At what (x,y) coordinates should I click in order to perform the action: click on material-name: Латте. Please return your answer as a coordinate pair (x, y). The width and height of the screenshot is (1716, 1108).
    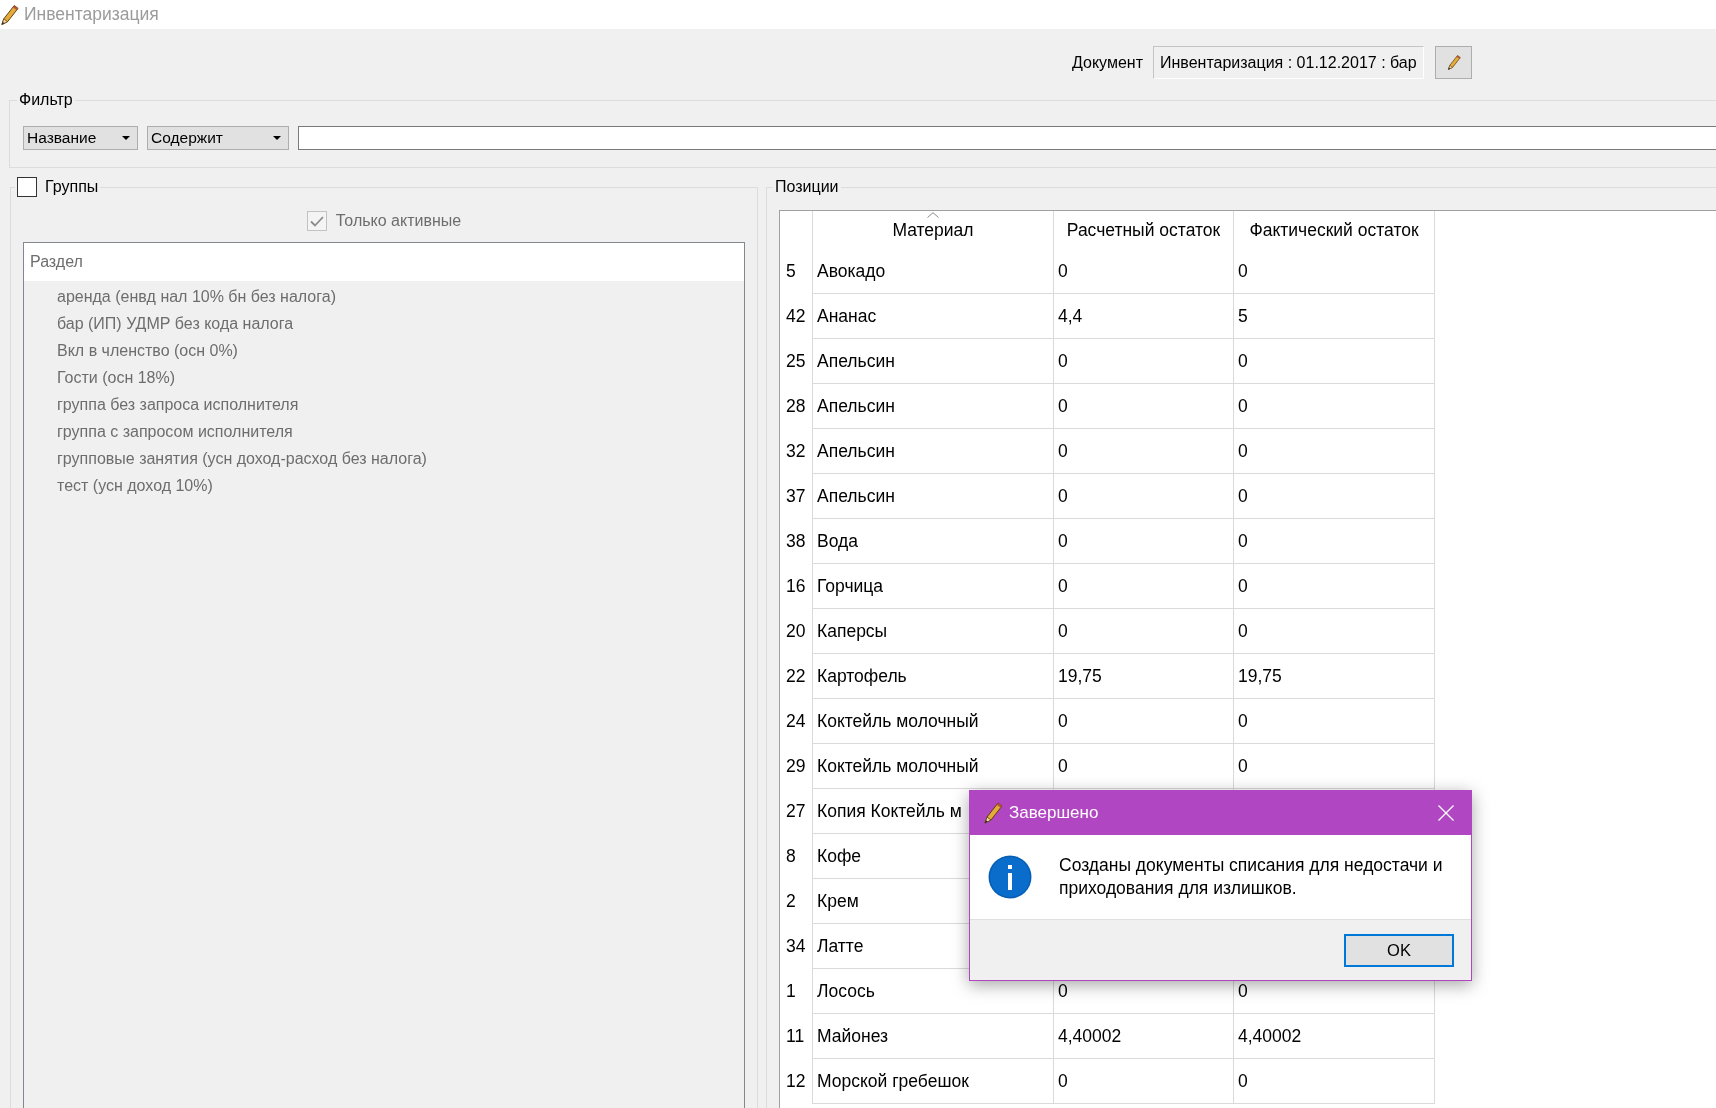
    Looking at the image, I should click on (840, 946).